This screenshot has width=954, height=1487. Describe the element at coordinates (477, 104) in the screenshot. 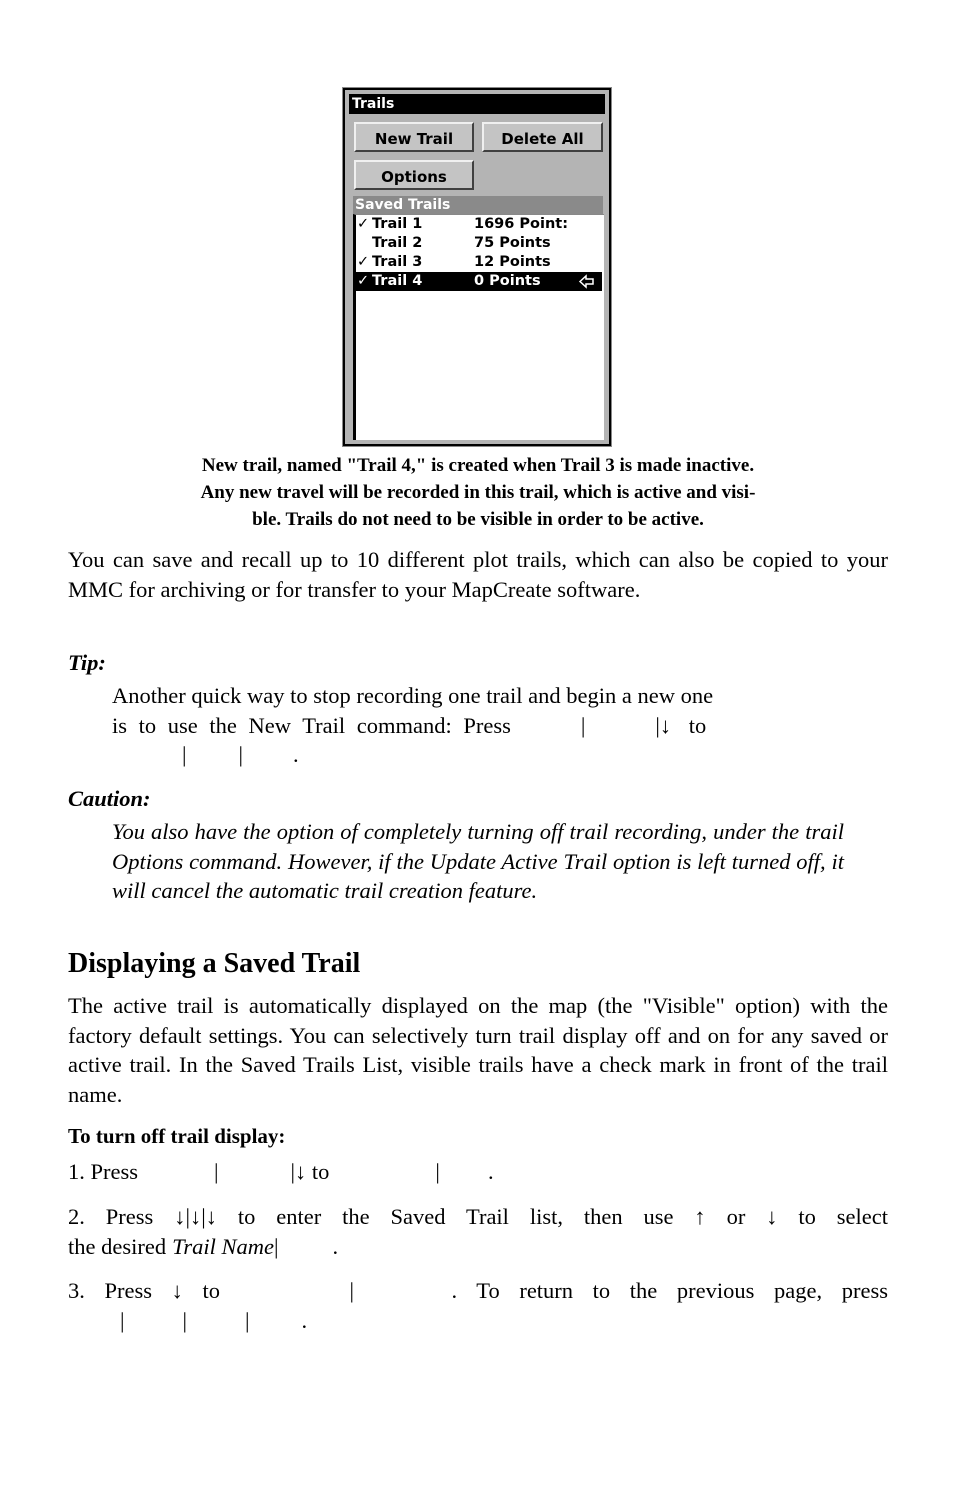

I see `screen-title: Trails` at that location.